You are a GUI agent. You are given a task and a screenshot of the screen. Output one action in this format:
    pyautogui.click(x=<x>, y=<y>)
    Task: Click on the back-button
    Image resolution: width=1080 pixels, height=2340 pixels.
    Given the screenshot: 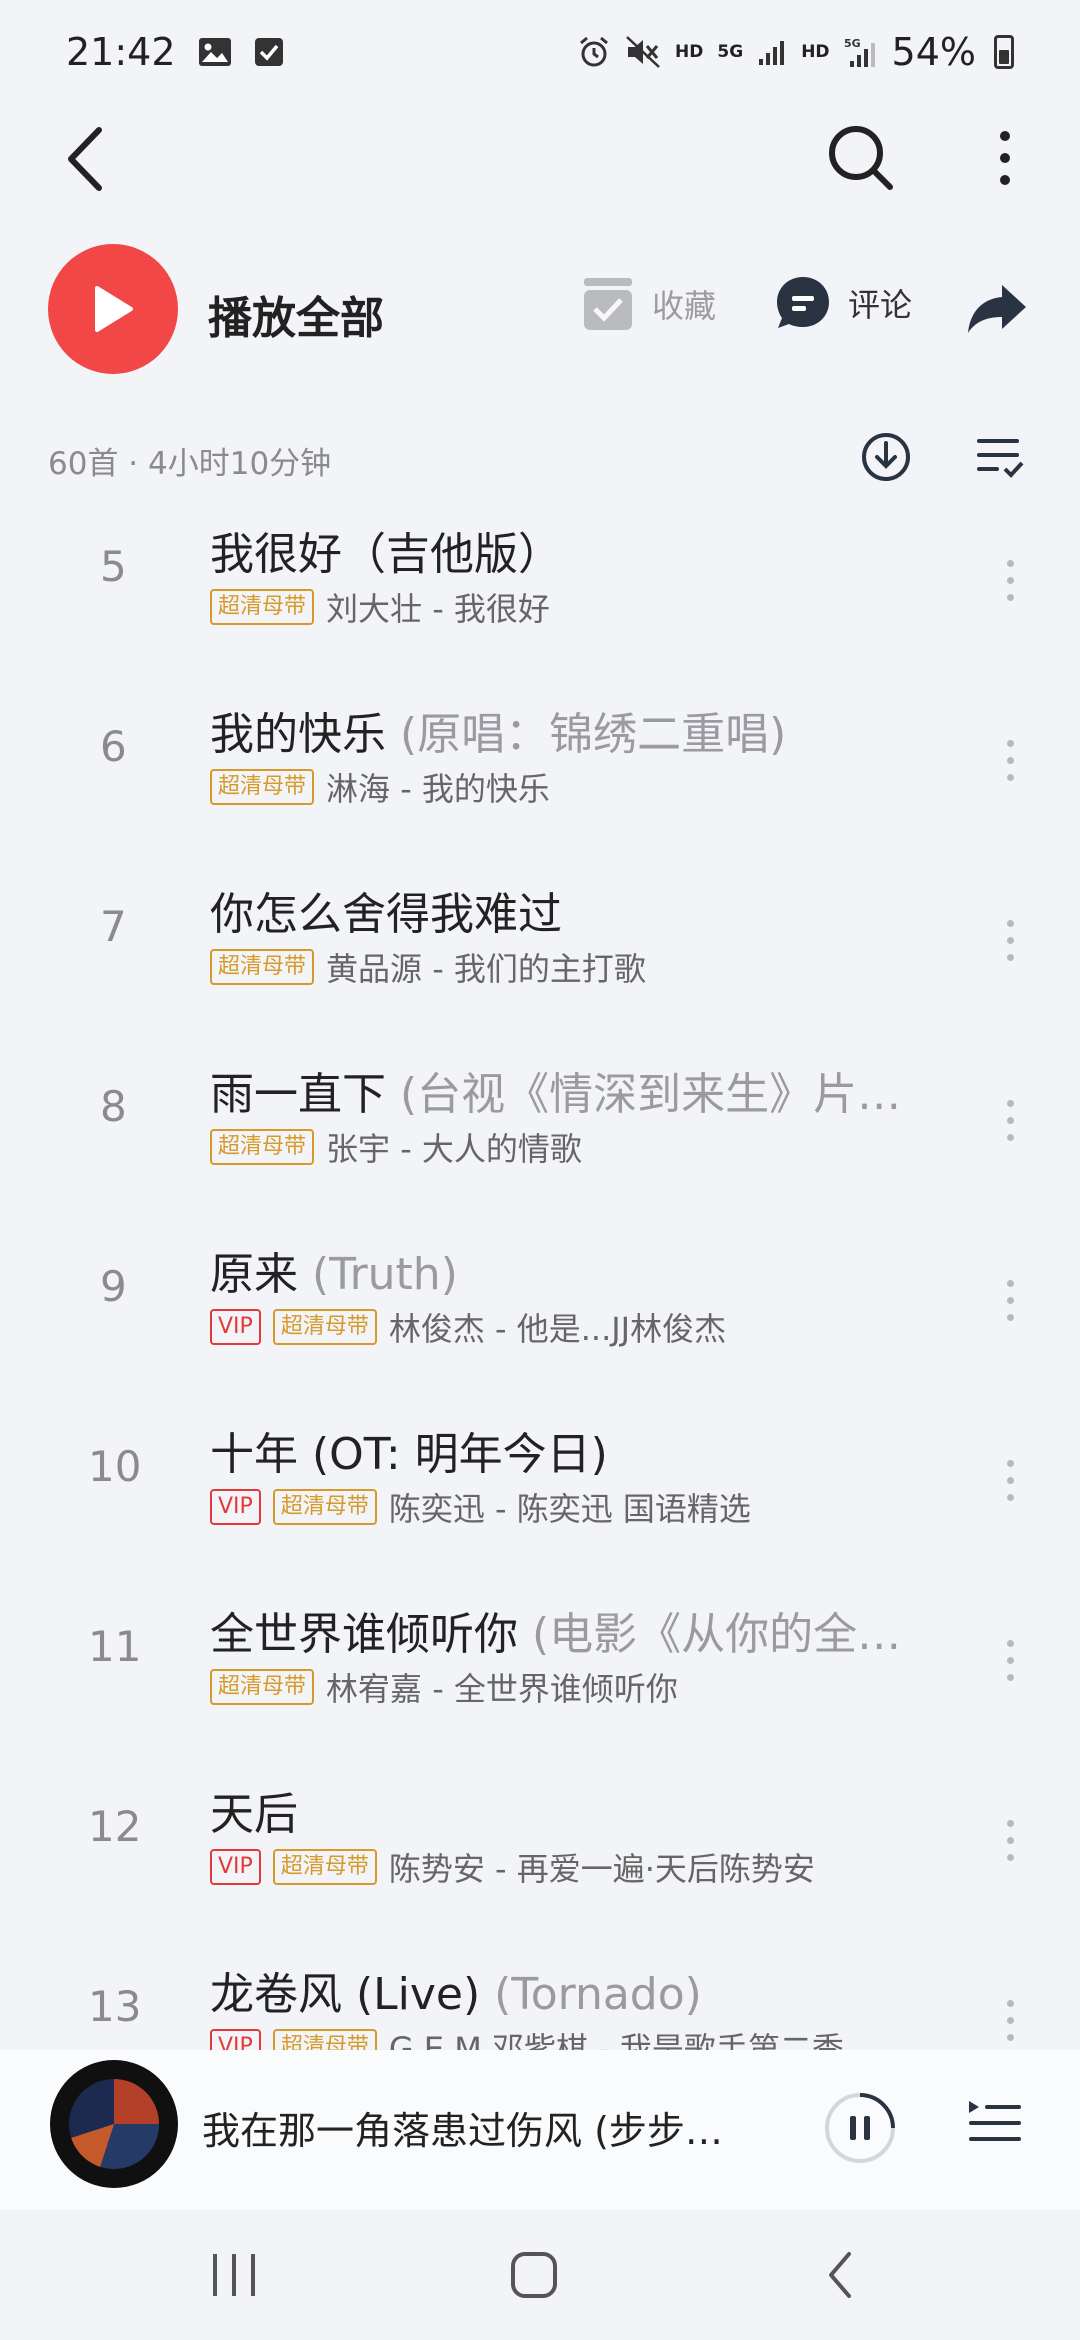 What is the action you would take?
    pyautogui.click(x=85, y=159)
    